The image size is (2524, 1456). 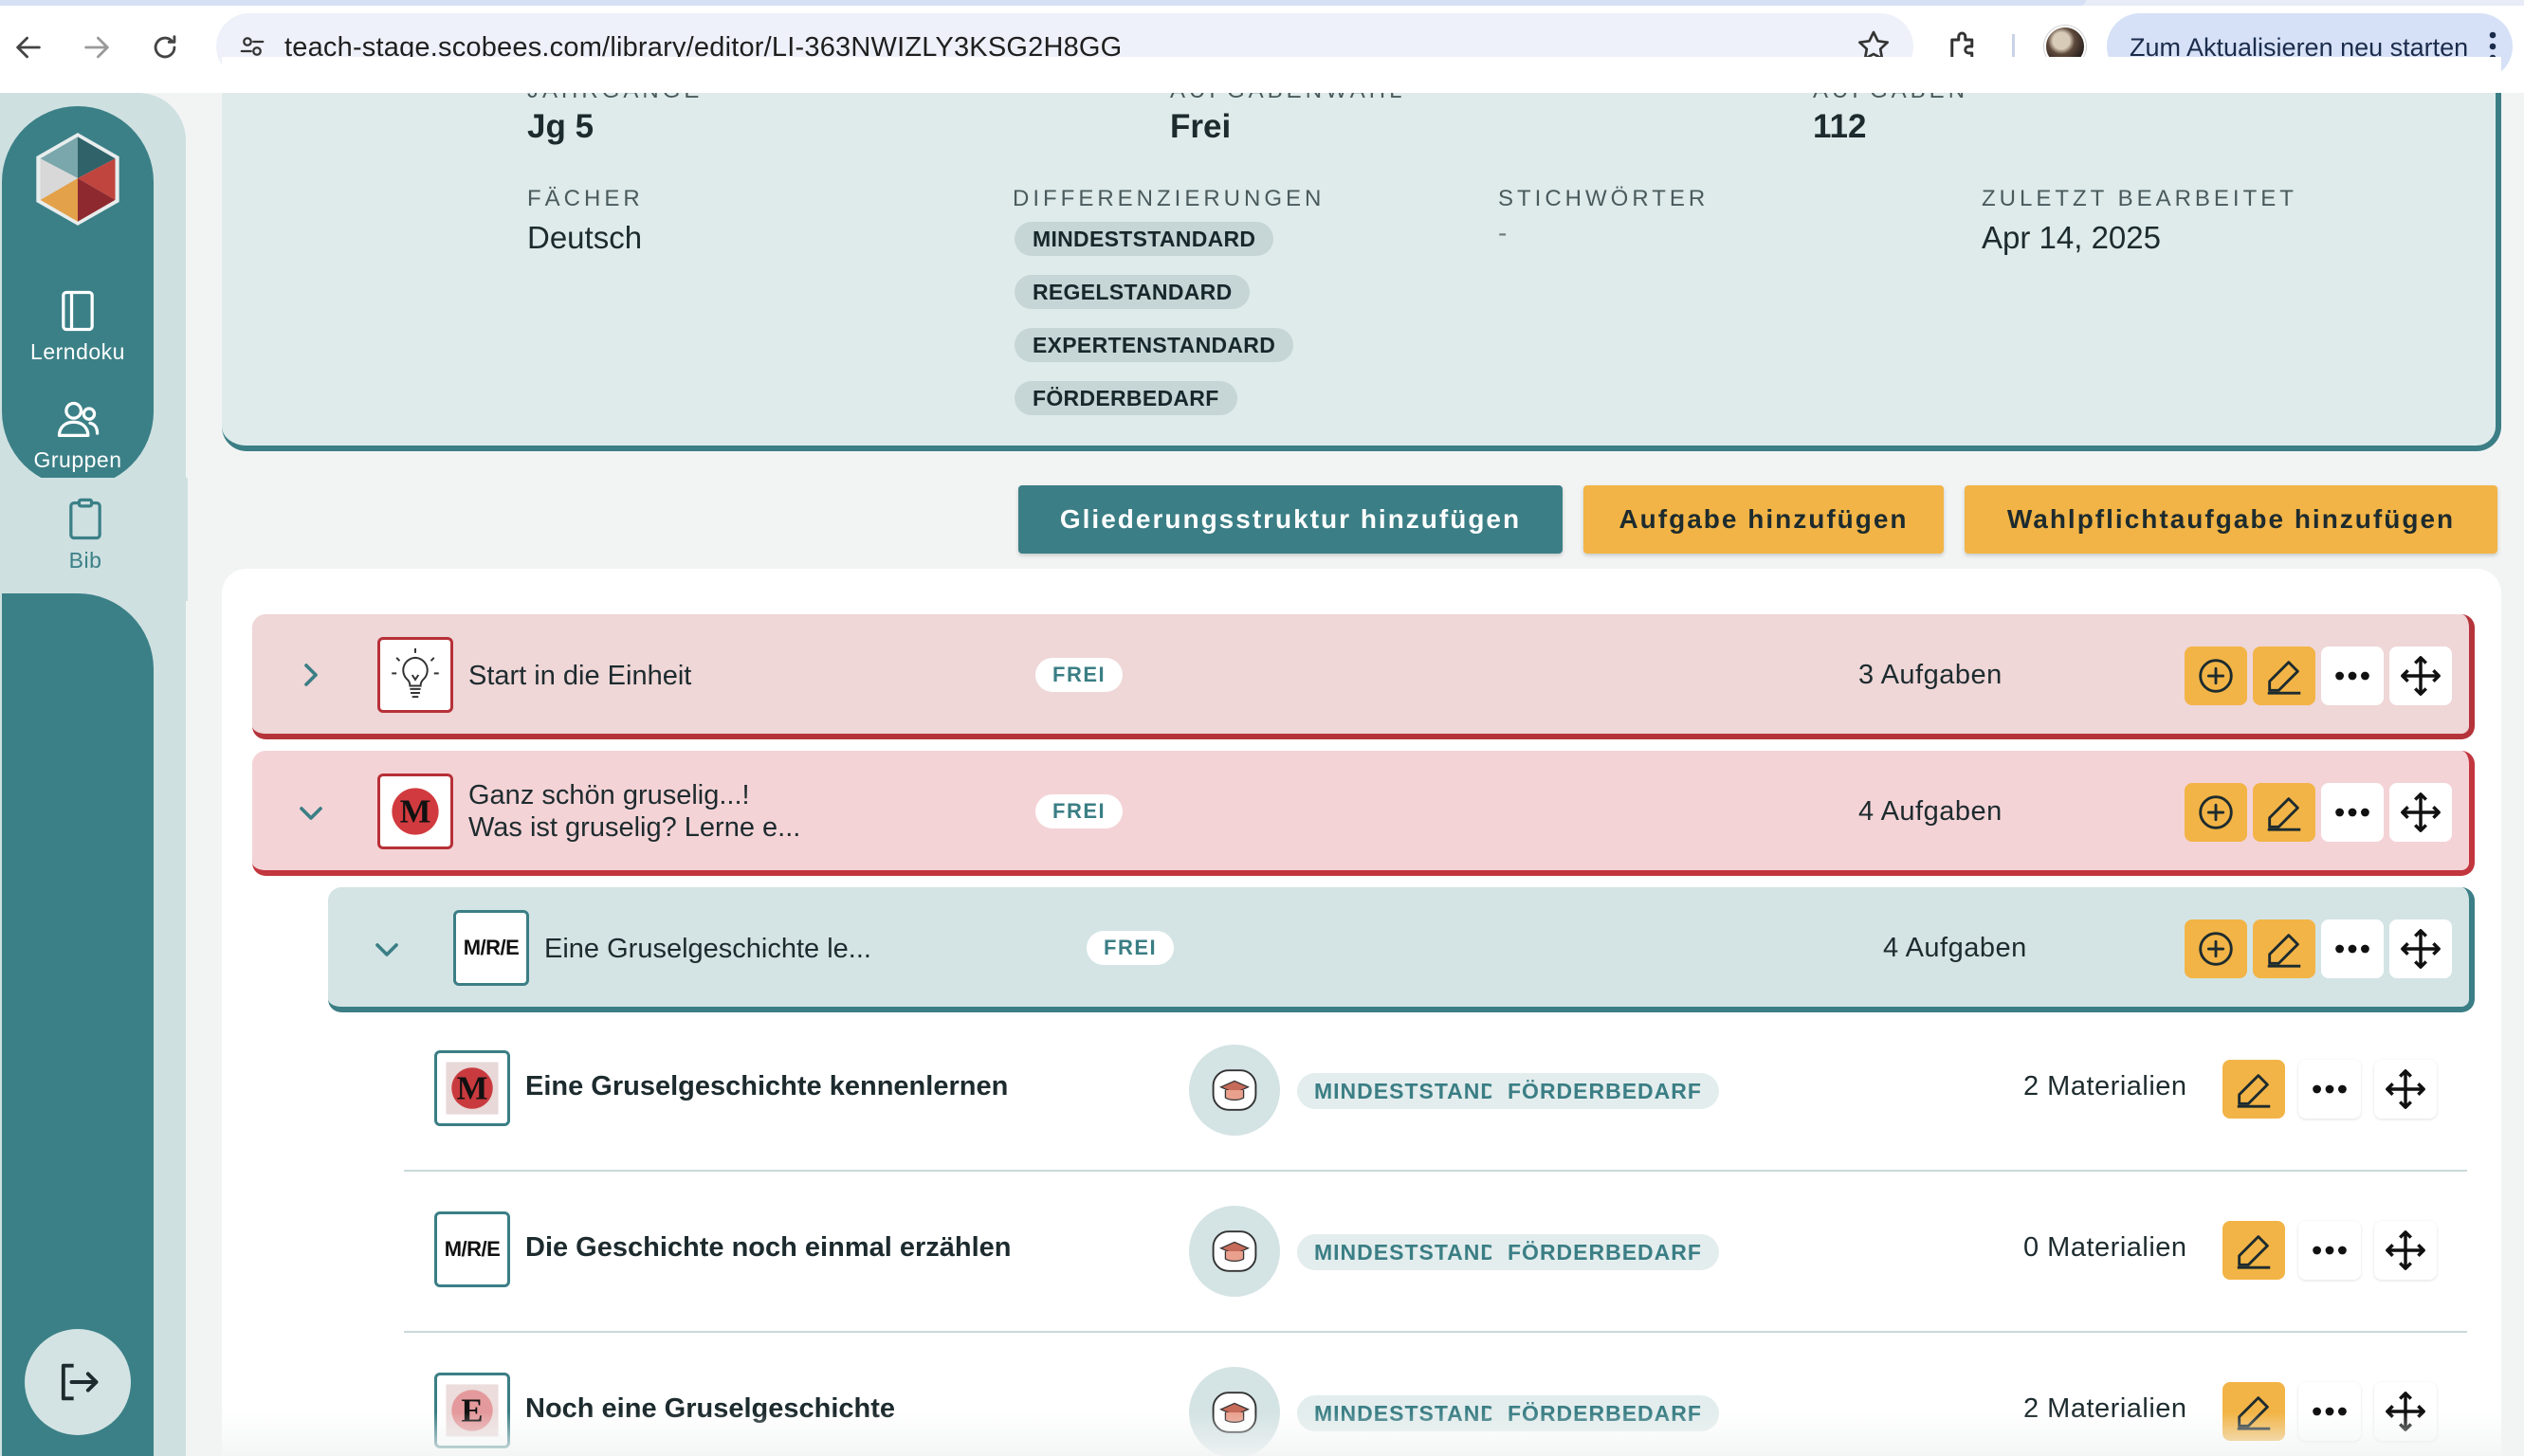 I want to click on differenzierungen-label: DIFFERENZIERUNGEN, so click(x=1169, y=198).